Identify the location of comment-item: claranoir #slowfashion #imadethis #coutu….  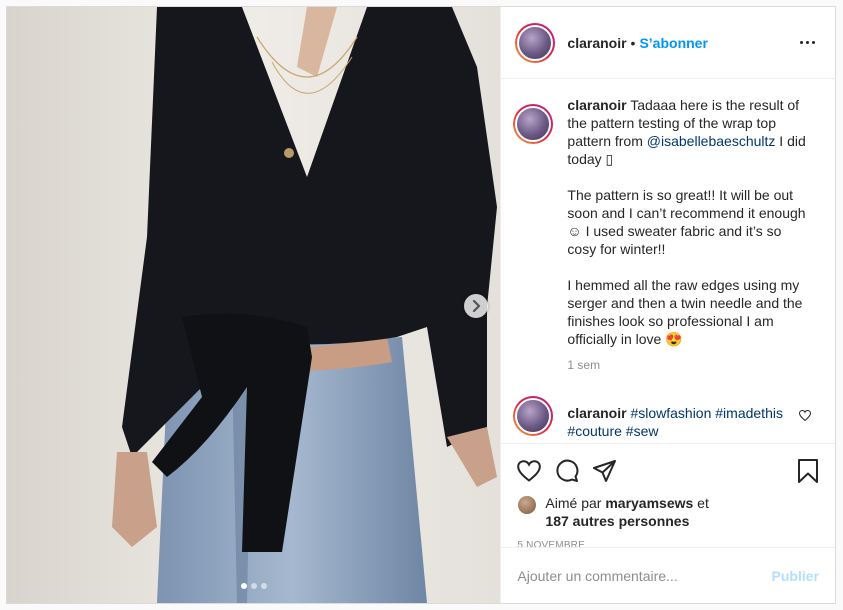
(666, 418).